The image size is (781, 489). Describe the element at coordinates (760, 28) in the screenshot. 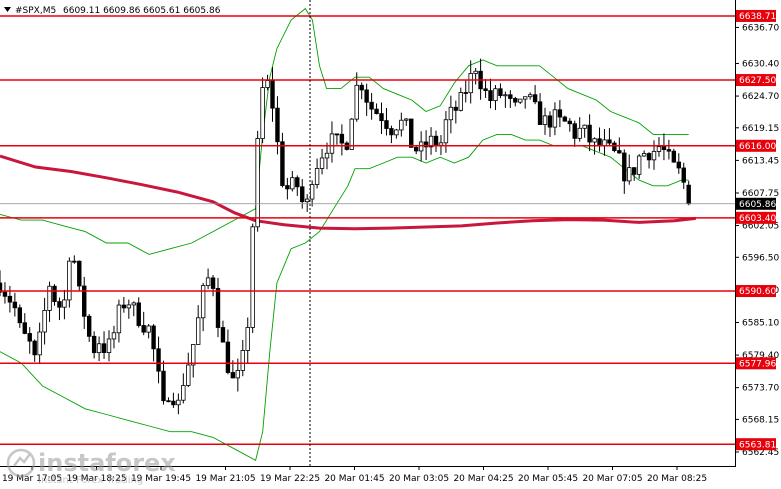

I see `y-tick-label: 6636.70` at that location.